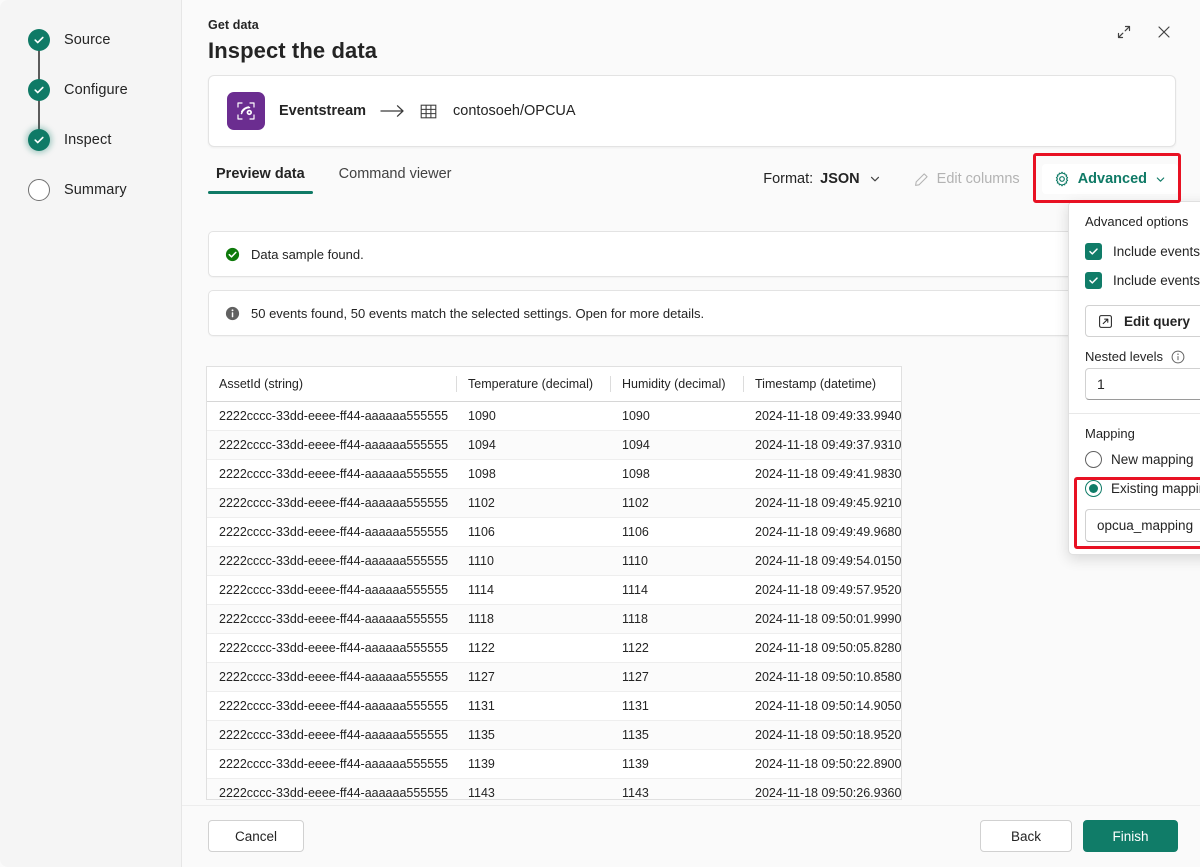 Image resolution: width=1200 pixels, height=867 pixels. What do you see at coordinates (676, 788) in the screenshot?
I see `cell-humidity: 1143` at bounding box center [676, 788].